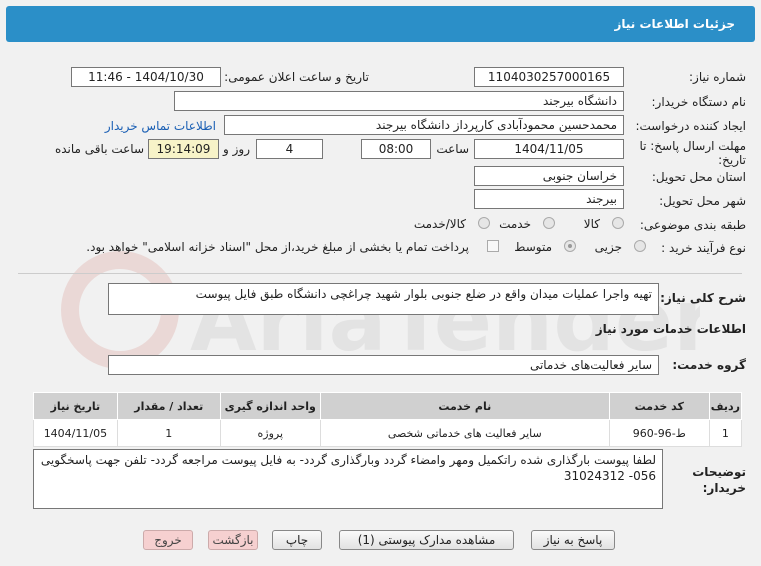  I want to click on process-label: نوع فرآیند خرید :, so click(703, 248).